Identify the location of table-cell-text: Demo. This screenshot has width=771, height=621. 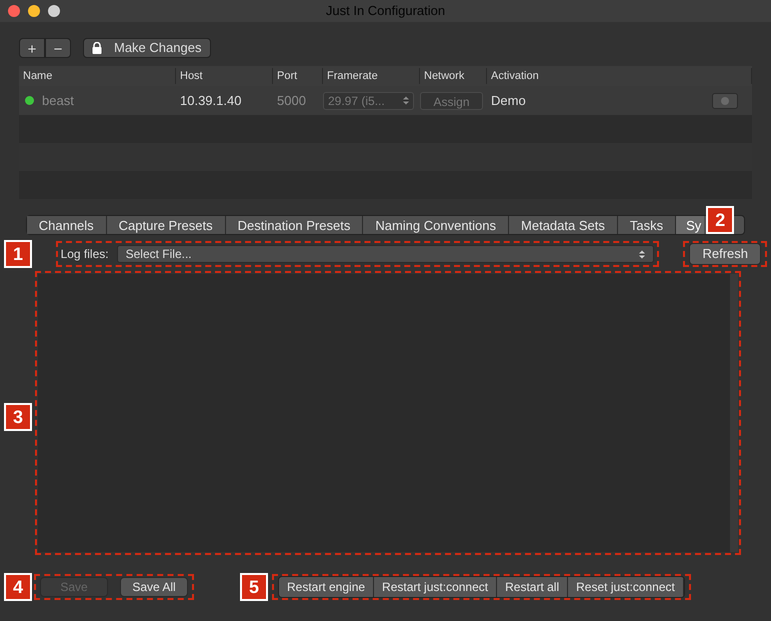
(508, 101).